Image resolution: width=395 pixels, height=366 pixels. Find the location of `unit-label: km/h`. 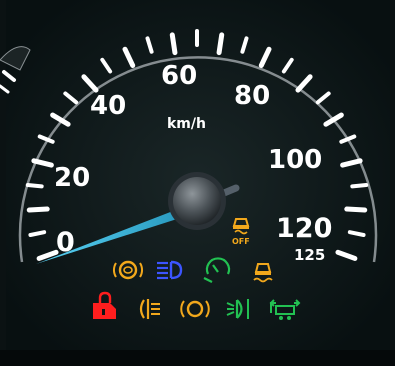

unit-label: km/h is located at coordinates (186, 124).